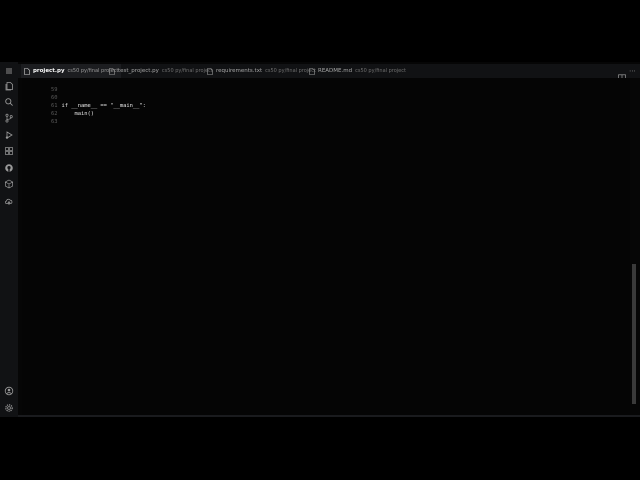 Image resolution: width=640 pixels, height=480 pixels. What do you see at coordinates (9, 408) in the screenshot?
I see `settings-gear-icon` at bounding box center [9, 408].